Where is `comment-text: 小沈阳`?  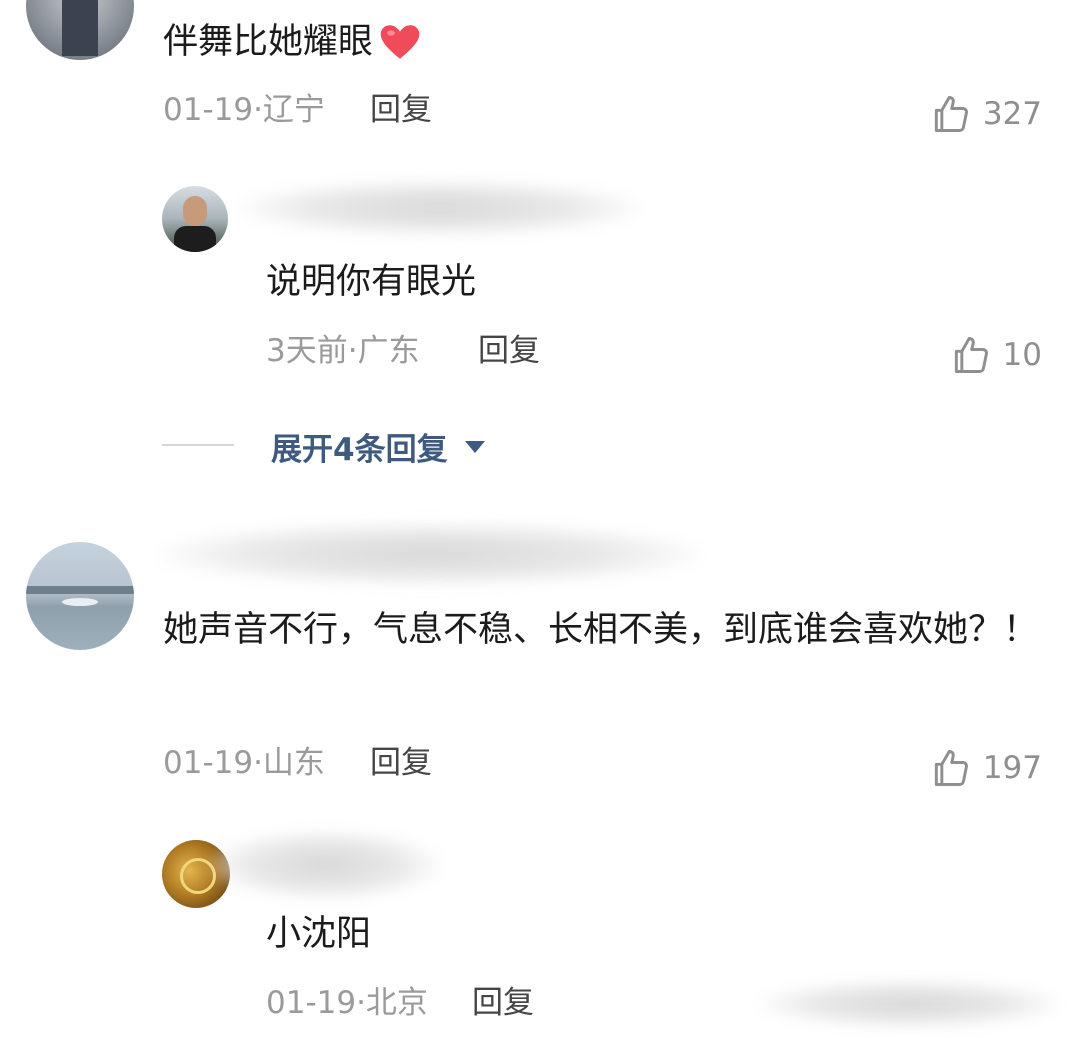 comment-text: 小沈阳 is located at coordinates (319, 934).